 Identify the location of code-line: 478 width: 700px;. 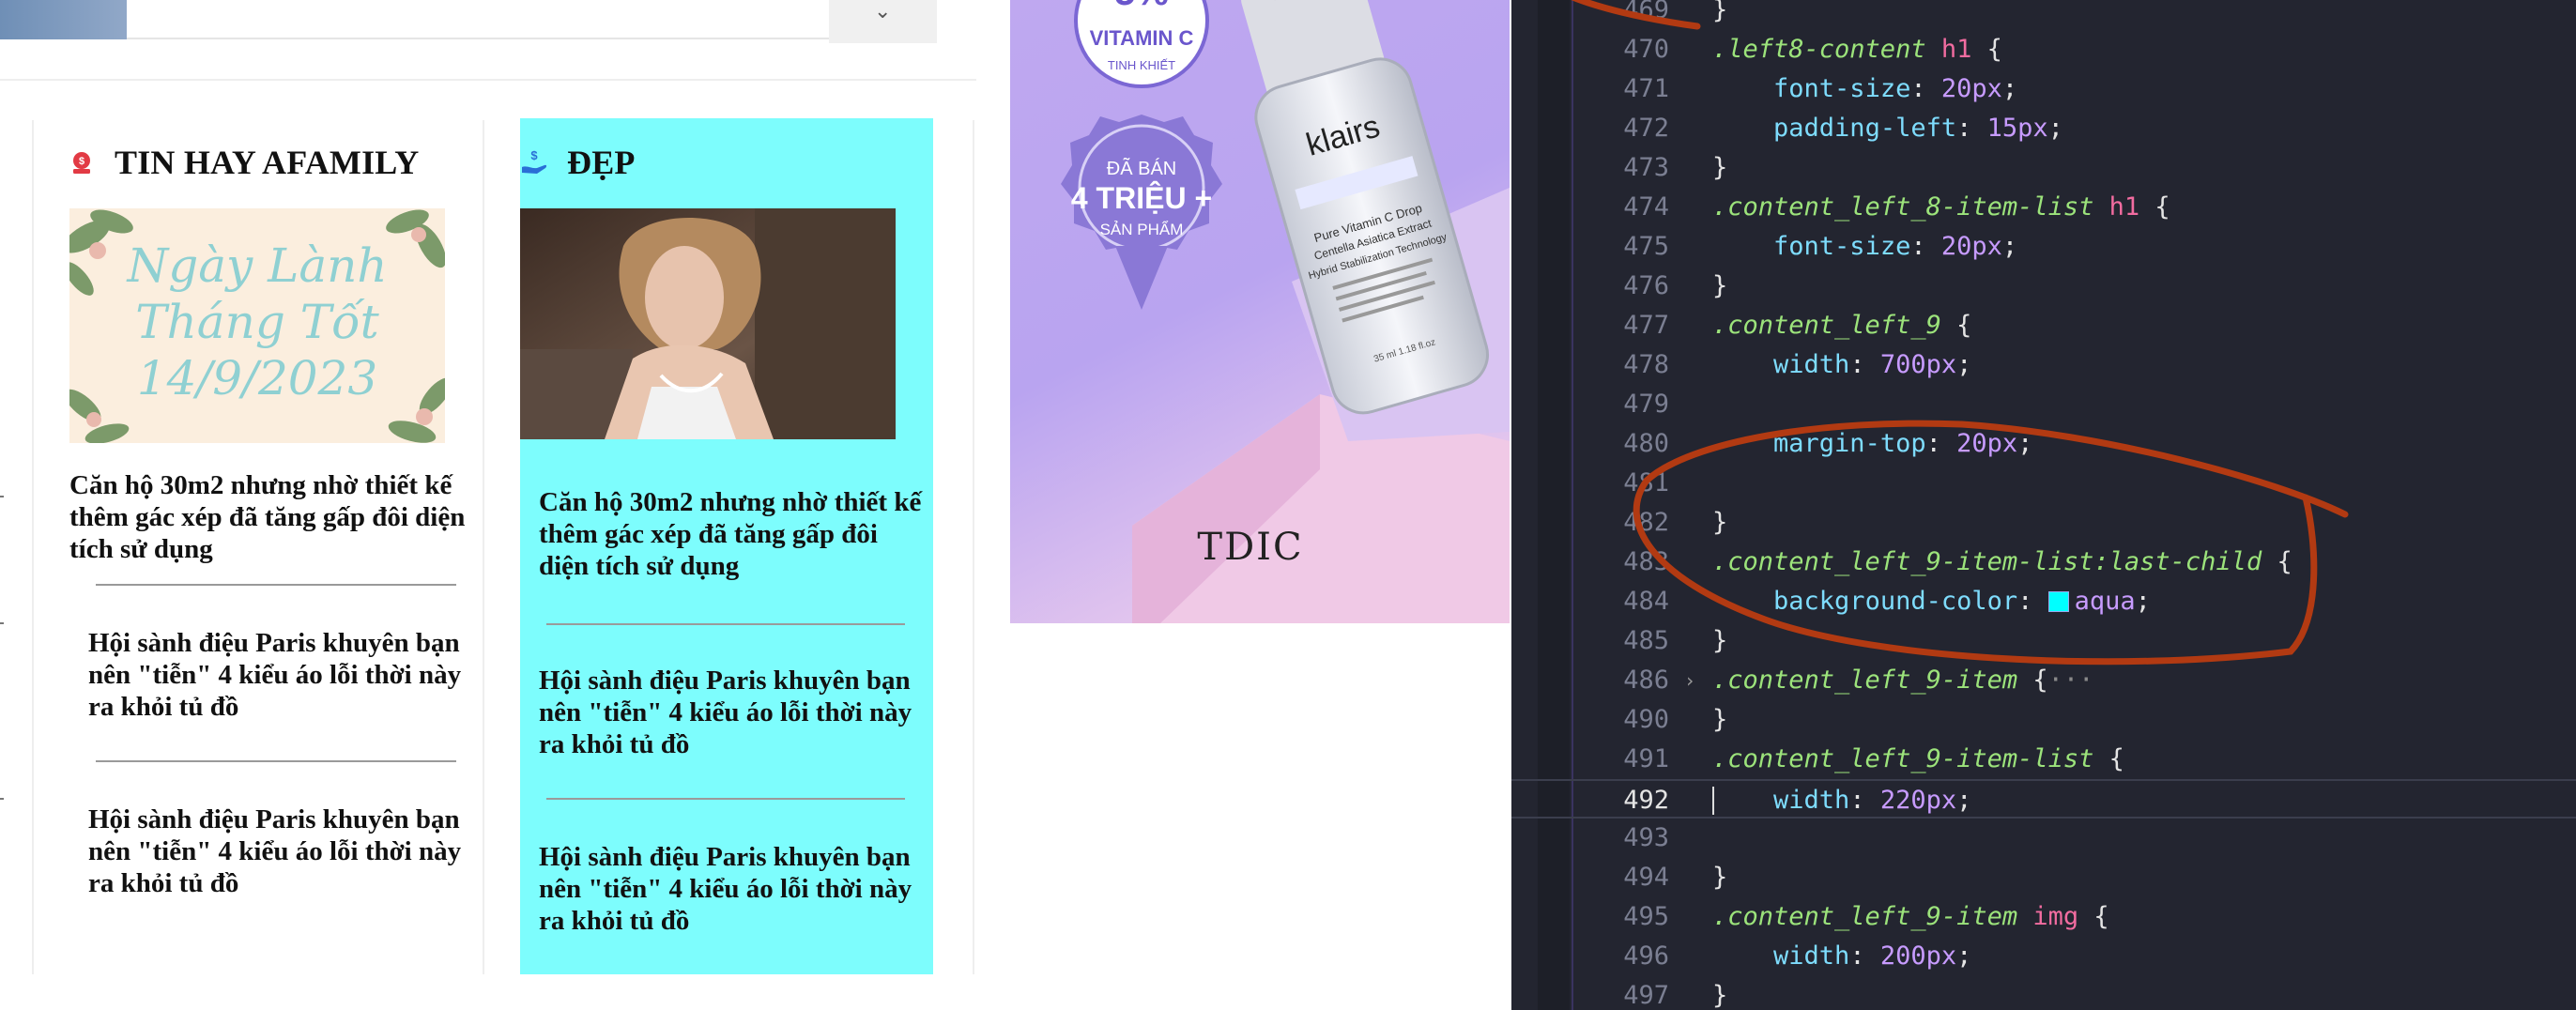
(2044, 365).